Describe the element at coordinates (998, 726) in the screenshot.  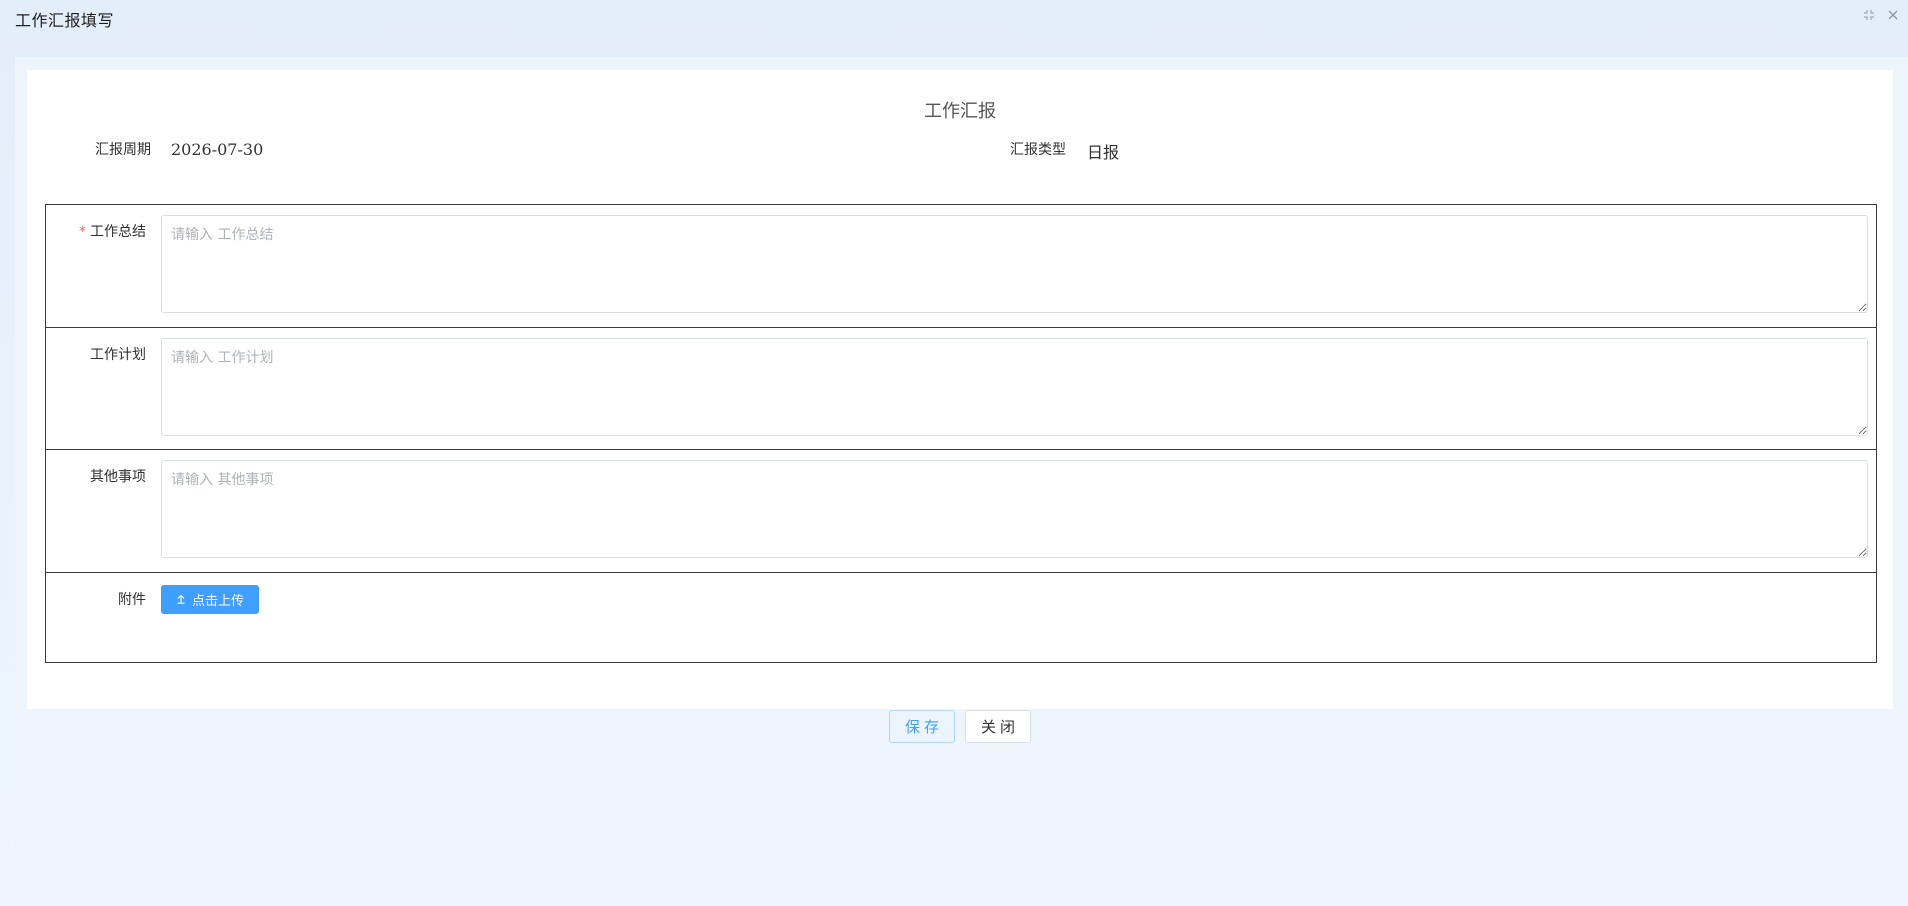
I see `close-button: 关闭` at that location.